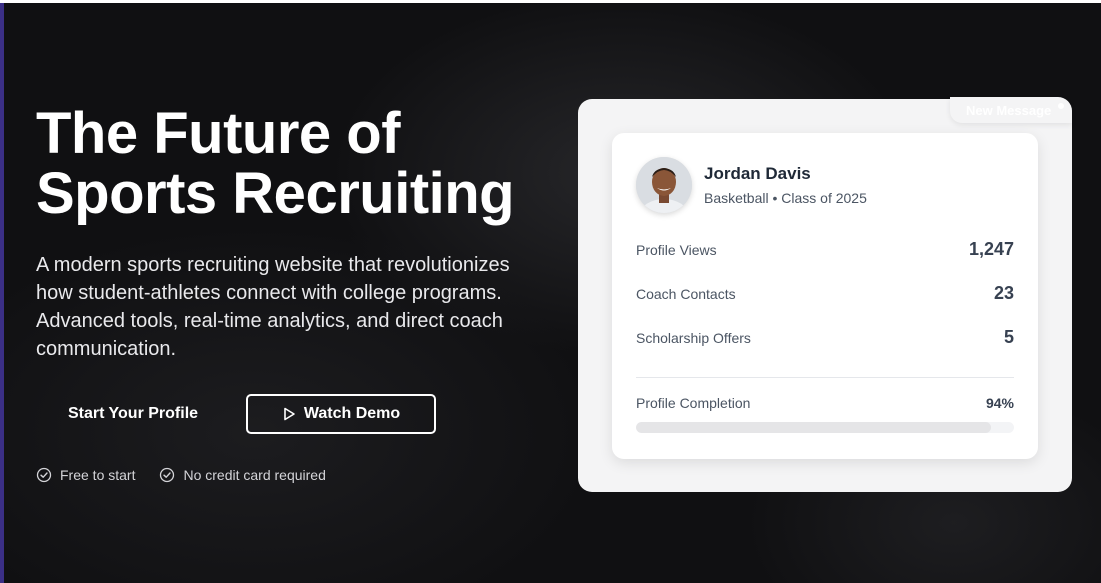 This screenshot has height=583, width=1101. I want to click on perk-no-credit-card: No credit card required, so click(242, 475).